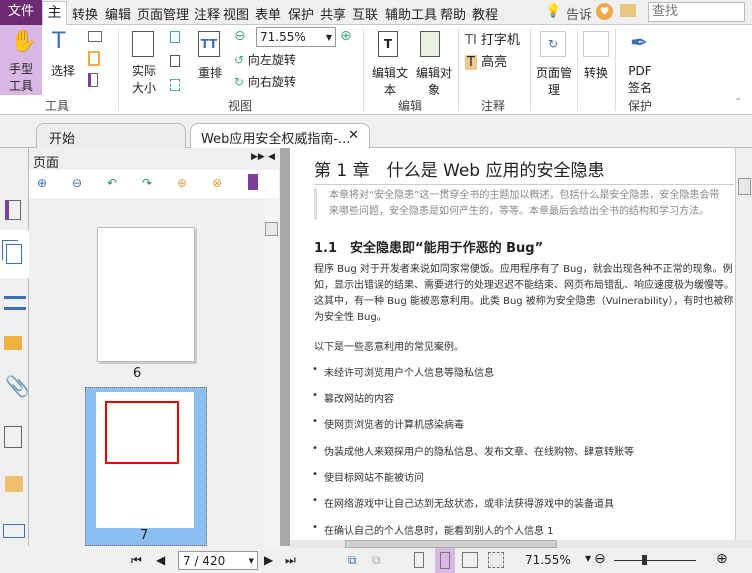 The width and height of the screenshot is (752, 573). What do you see at coordinates (411, 13) in the screenshot?
I see `menu-accessibility: 辅助工具` at bounding box center [411, 13].